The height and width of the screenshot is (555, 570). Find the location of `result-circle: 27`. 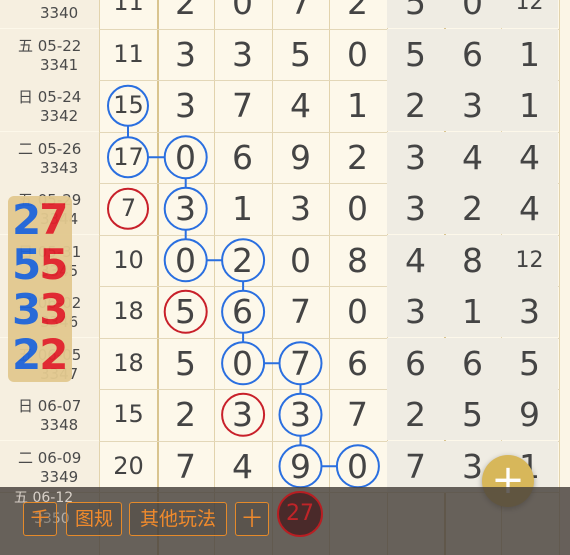

result-circle: 27 is located at coordinates (300, 514).